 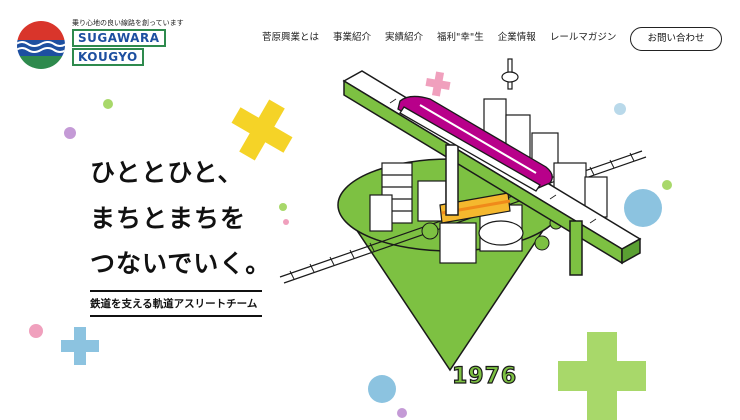 What do you see at coordinates (460, 38) in the screenshot?
I see `nav-item-welfare: 福利"幸"生` at bounding box center [460, 38].